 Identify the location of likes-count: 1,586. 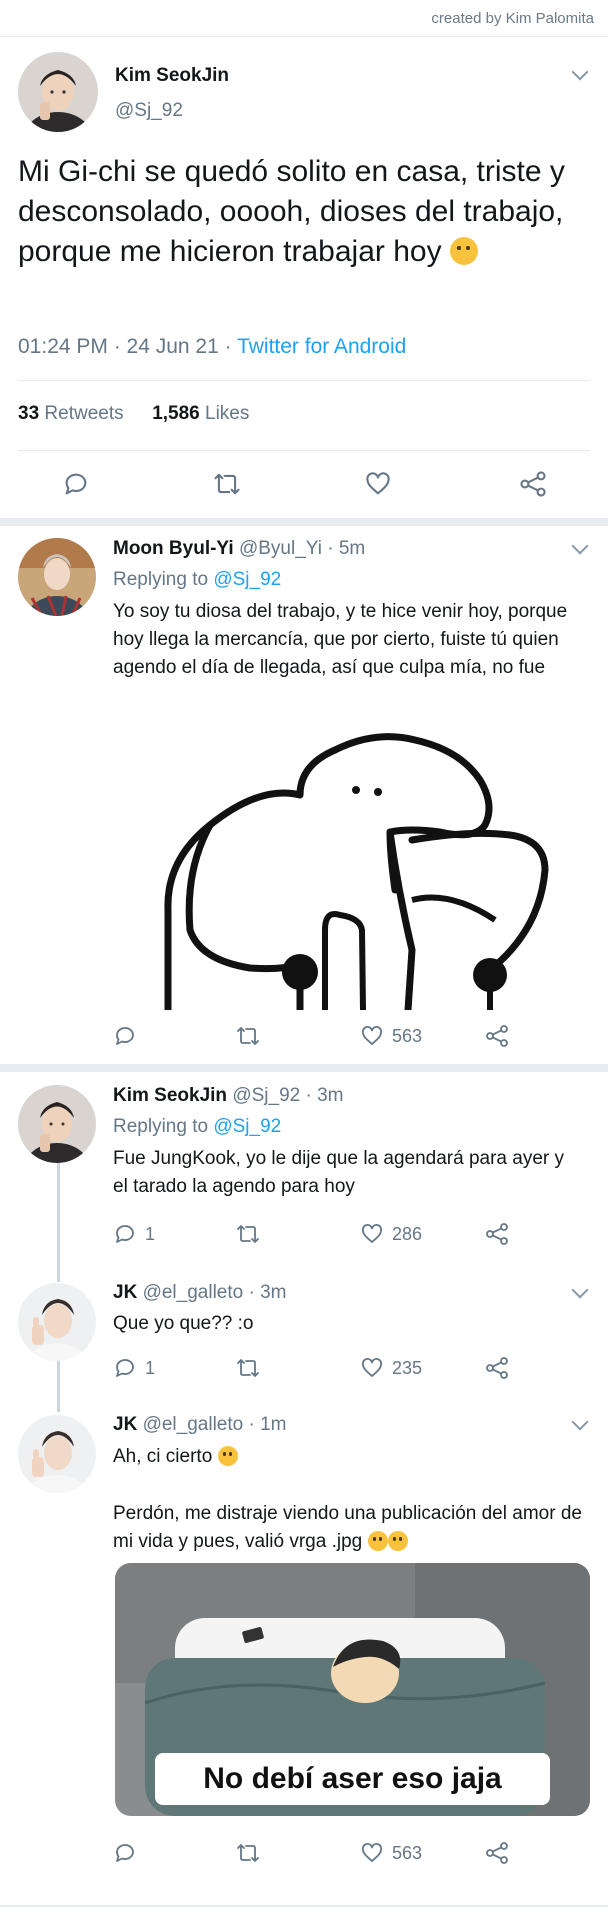
(176, 413).